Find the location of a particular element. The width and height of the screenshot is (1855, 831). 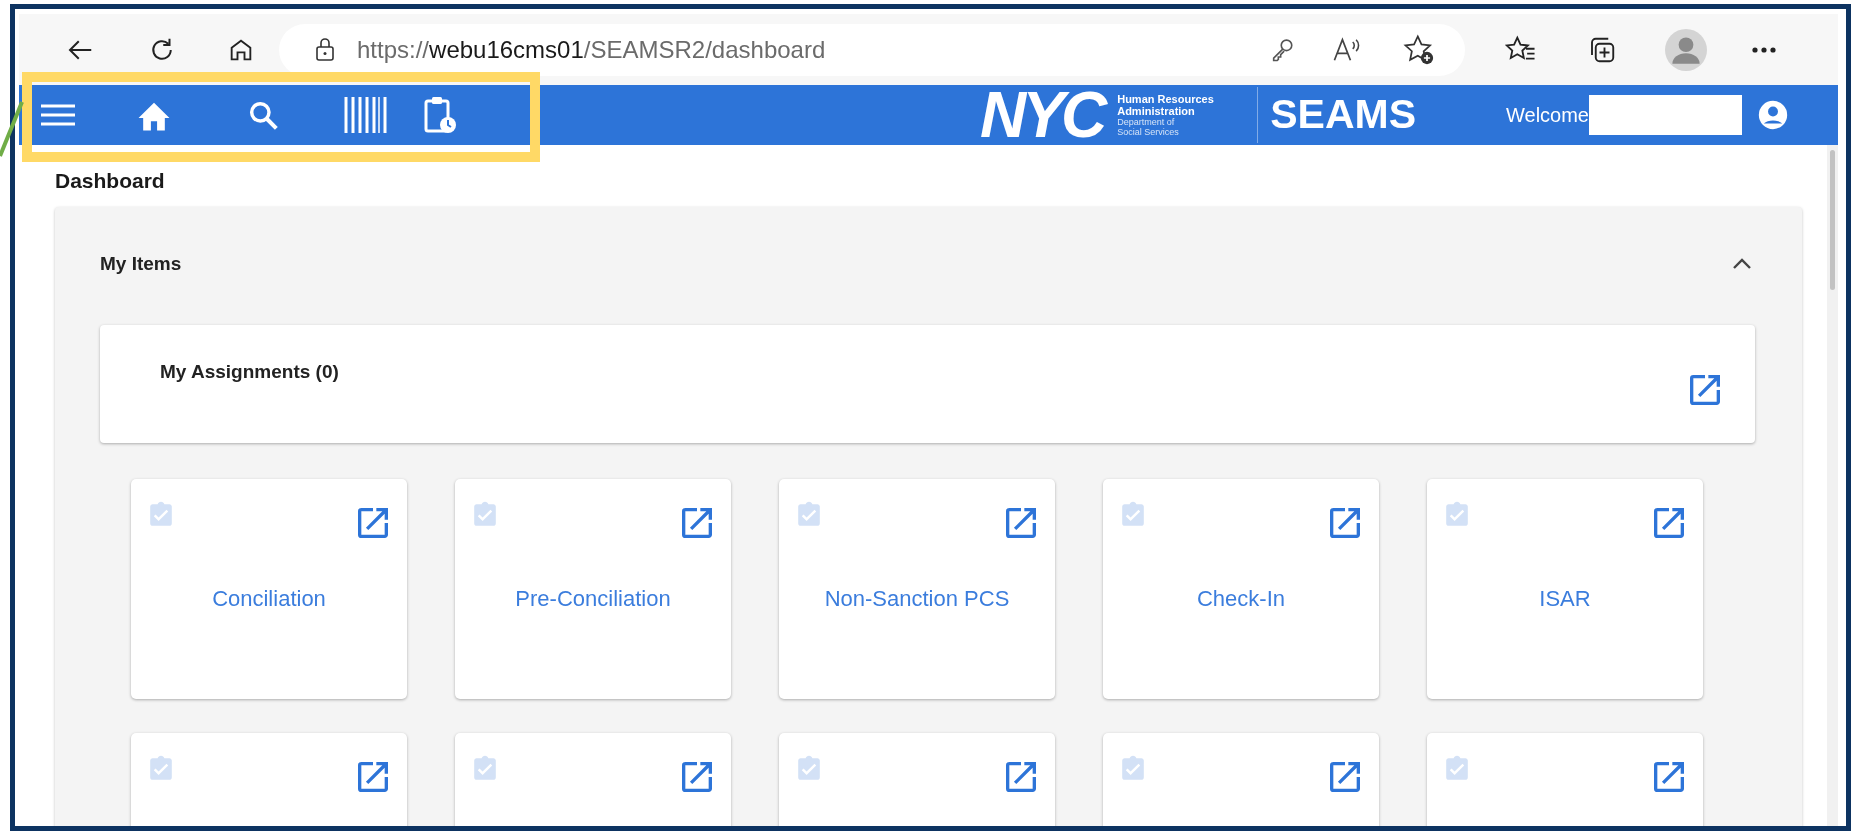

tile-label: Pre-Conciliation is located at coordinates (593, 599).